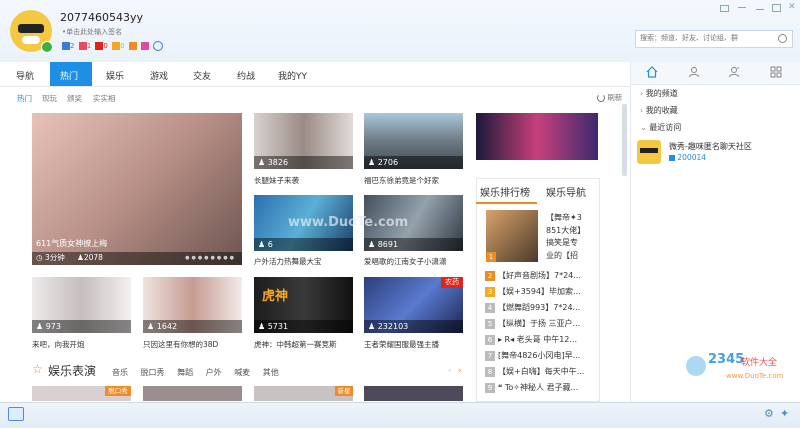 Image resolution: width=800 pixels, height=428 pixels. What do you see at coordinates (784, 413) in the screenshot?
I see `tools-icon: ✦` at bounding box center [784, 413].